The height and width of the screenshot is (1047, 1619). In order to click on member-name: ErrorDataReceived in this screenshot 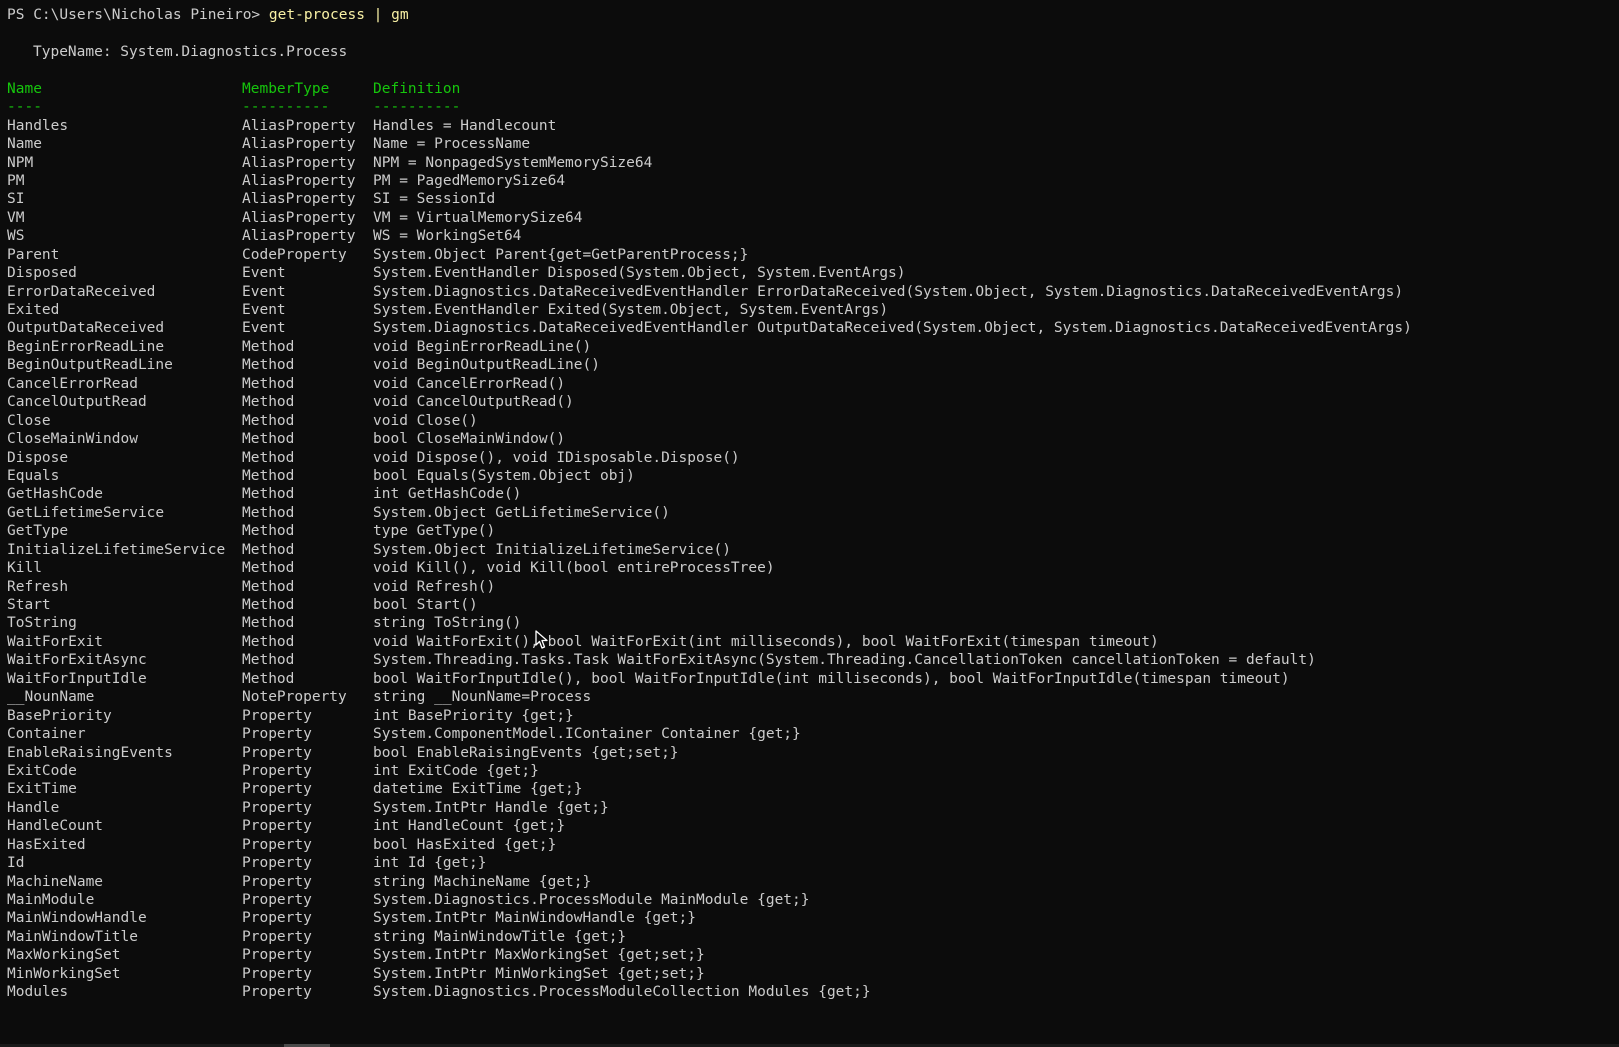, I will do `click(81, 291)`.